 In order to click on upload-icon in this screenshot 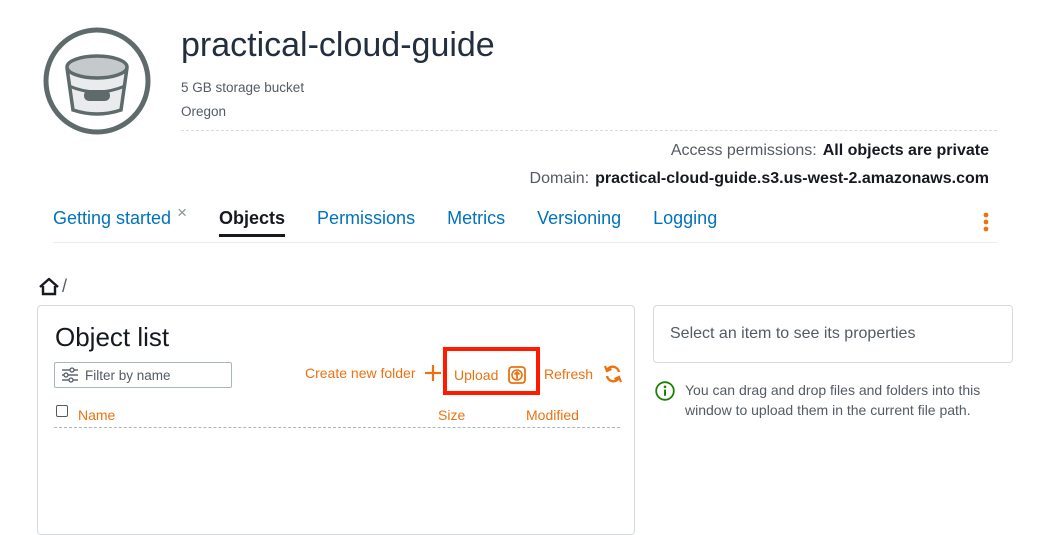, I will do `click(517, 375)`.